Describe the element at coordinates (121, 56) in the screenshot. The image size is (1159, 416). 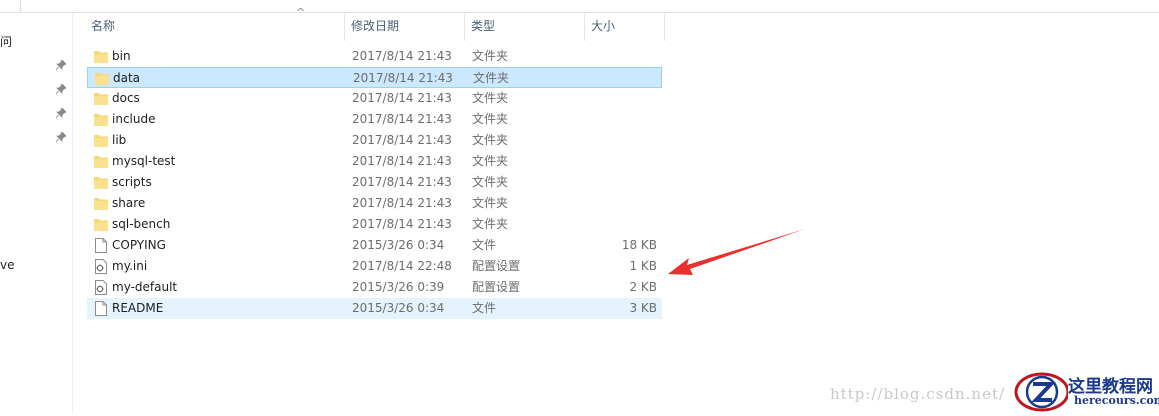
I see `file-name: bin` at that location.